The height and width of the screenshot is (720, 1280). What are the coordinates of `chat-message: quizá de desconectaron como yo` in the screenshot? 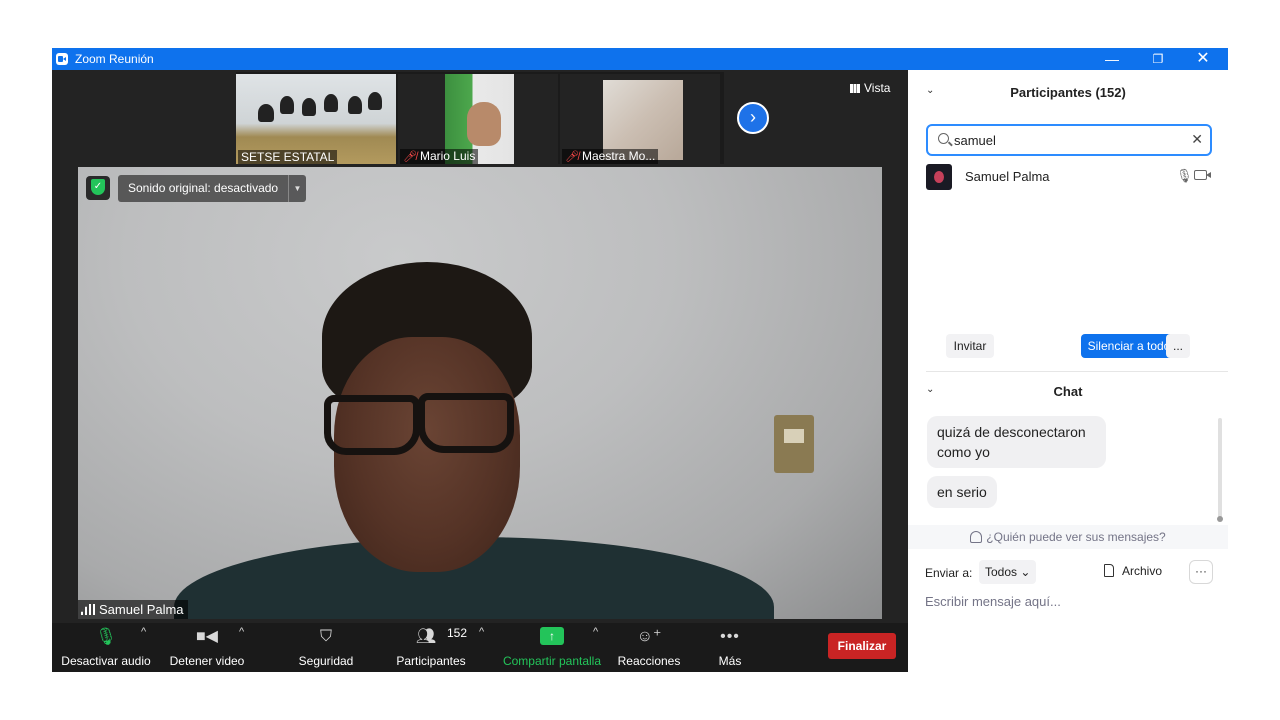 It's located at (1016, 442).